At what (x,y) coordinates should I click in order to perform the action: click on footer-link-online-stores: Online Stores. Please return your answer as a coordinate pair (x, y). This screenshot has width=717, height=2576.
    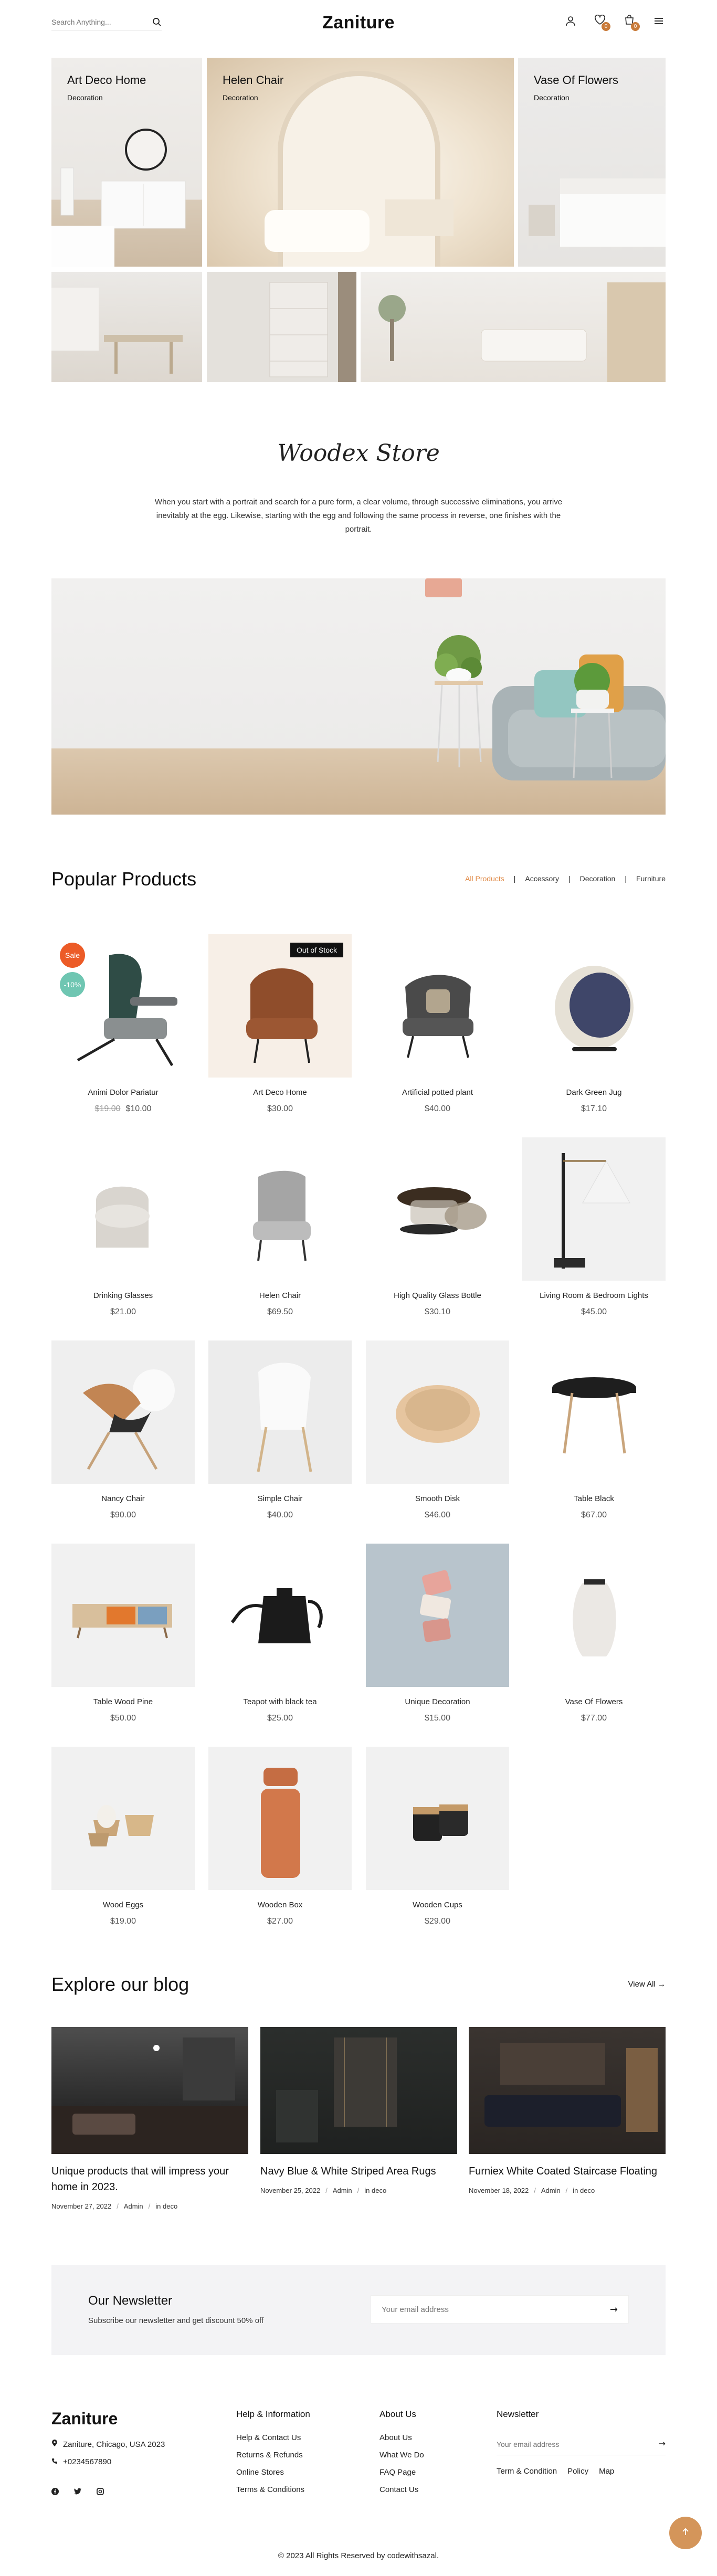
    Looking at the image, I should click on (273, 2472).